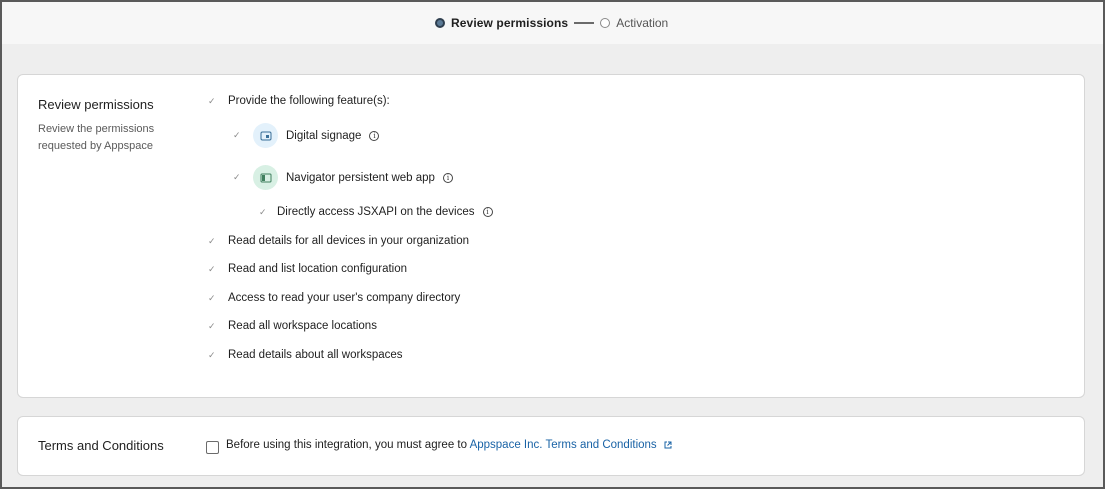 Image resolution: width=1105 pixels, height=489 pixels. Describe the element at coordinates (318, 269) in the screenshot. I see `permission-label: Read and list location configuration` at that location.